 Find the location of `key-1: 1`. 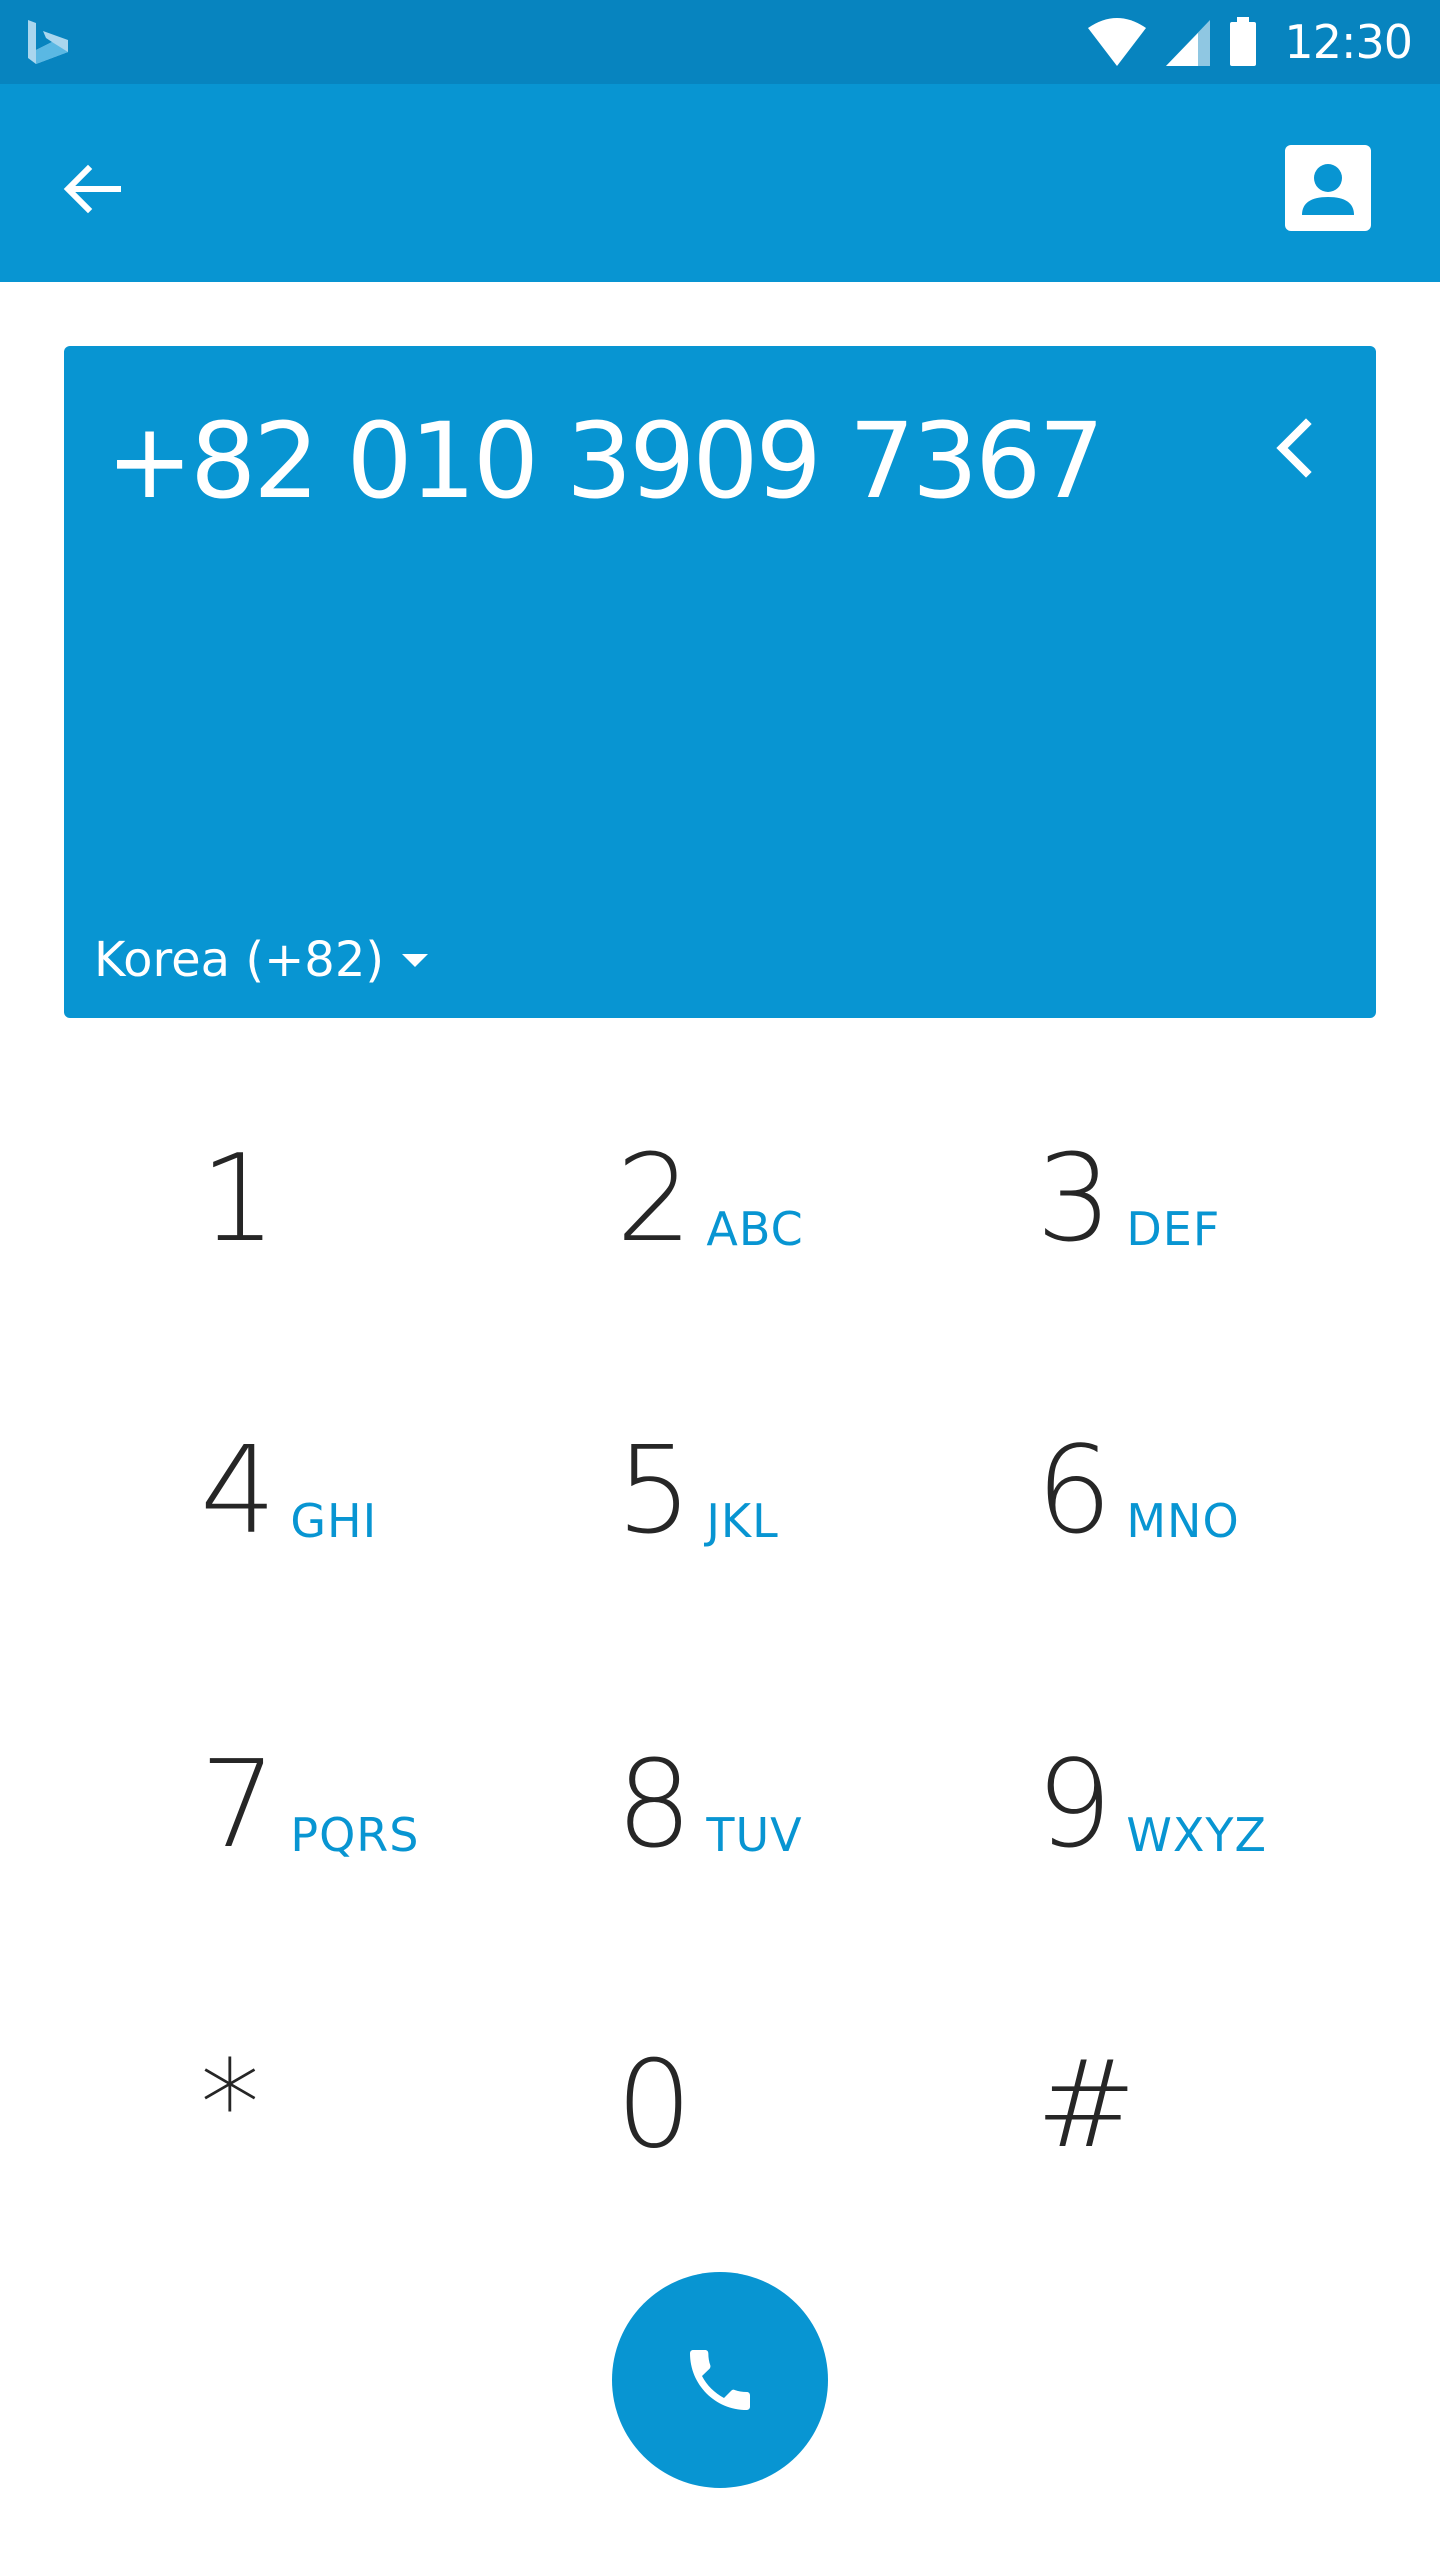

key-1: 1 is located at coordinates (238, 1160).